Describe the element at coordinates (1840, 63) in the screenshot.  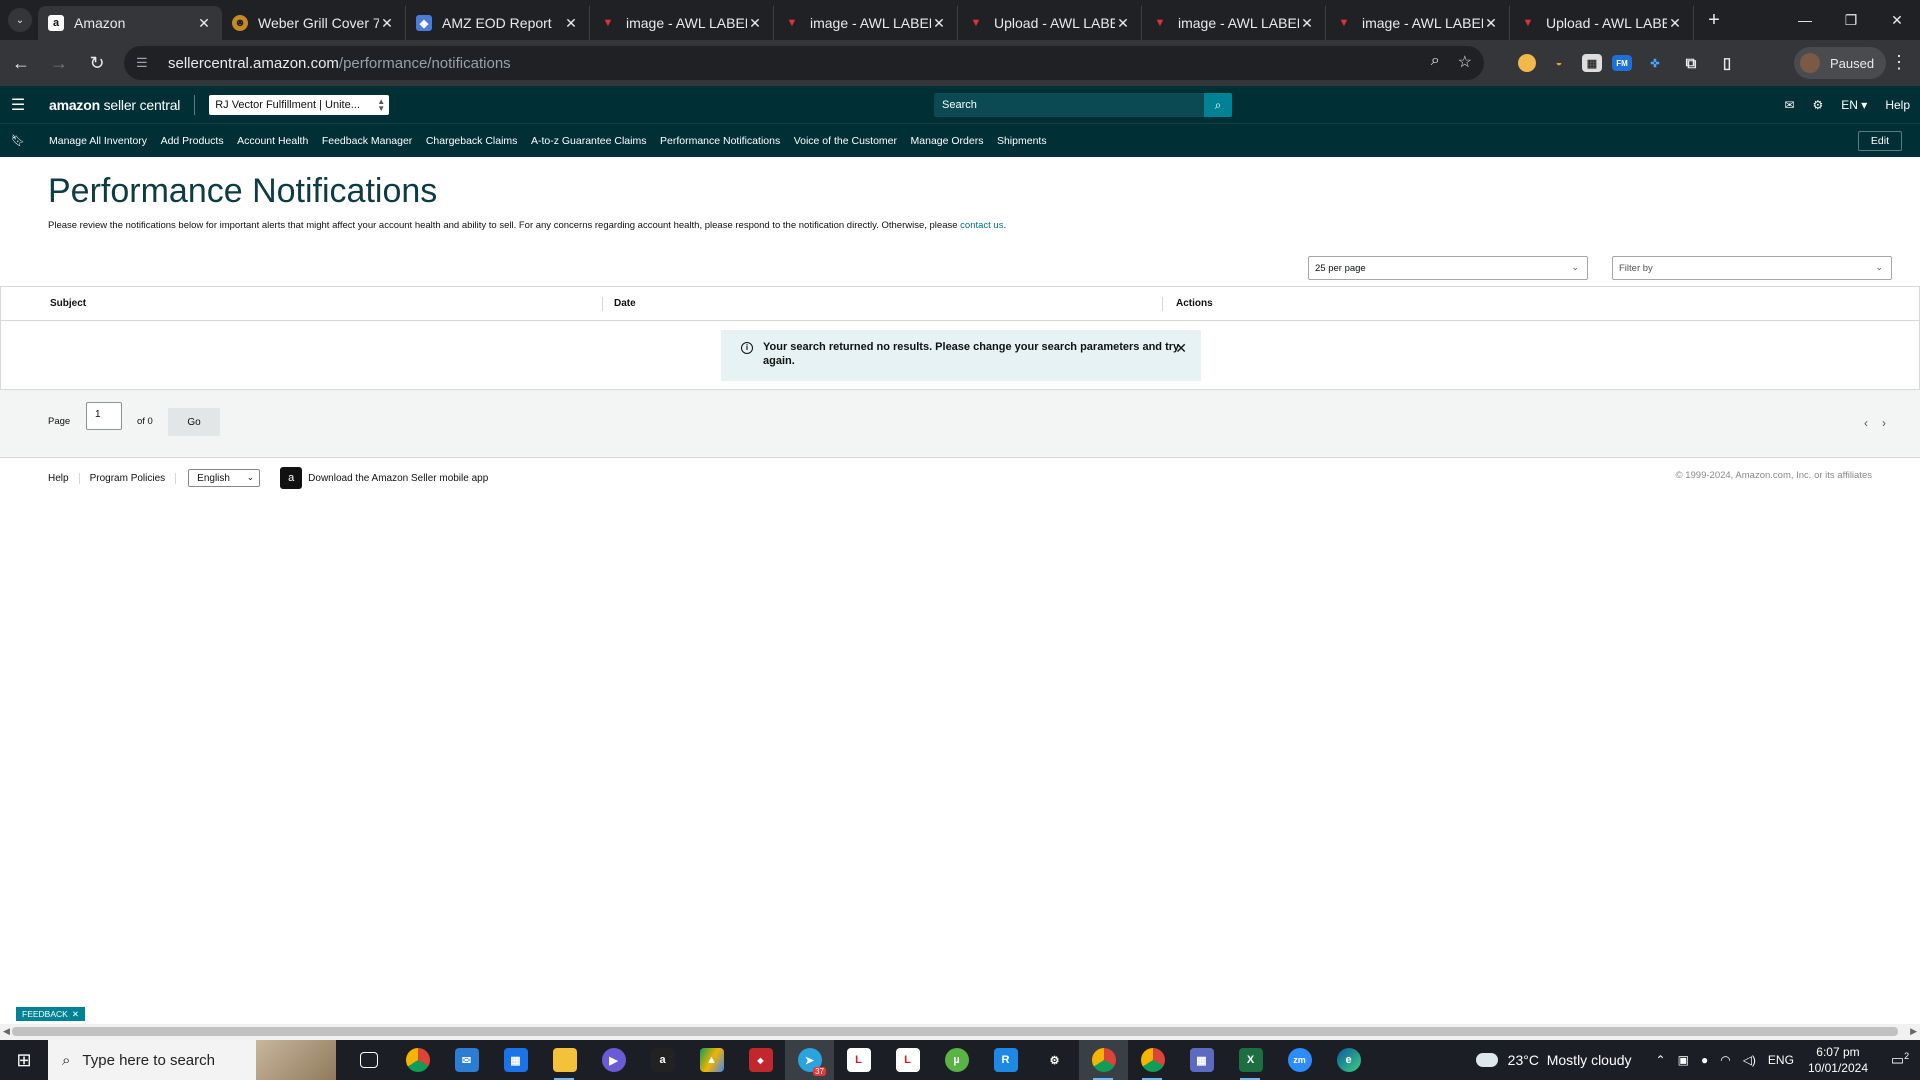
I see `profile-button: Paused` at that location.